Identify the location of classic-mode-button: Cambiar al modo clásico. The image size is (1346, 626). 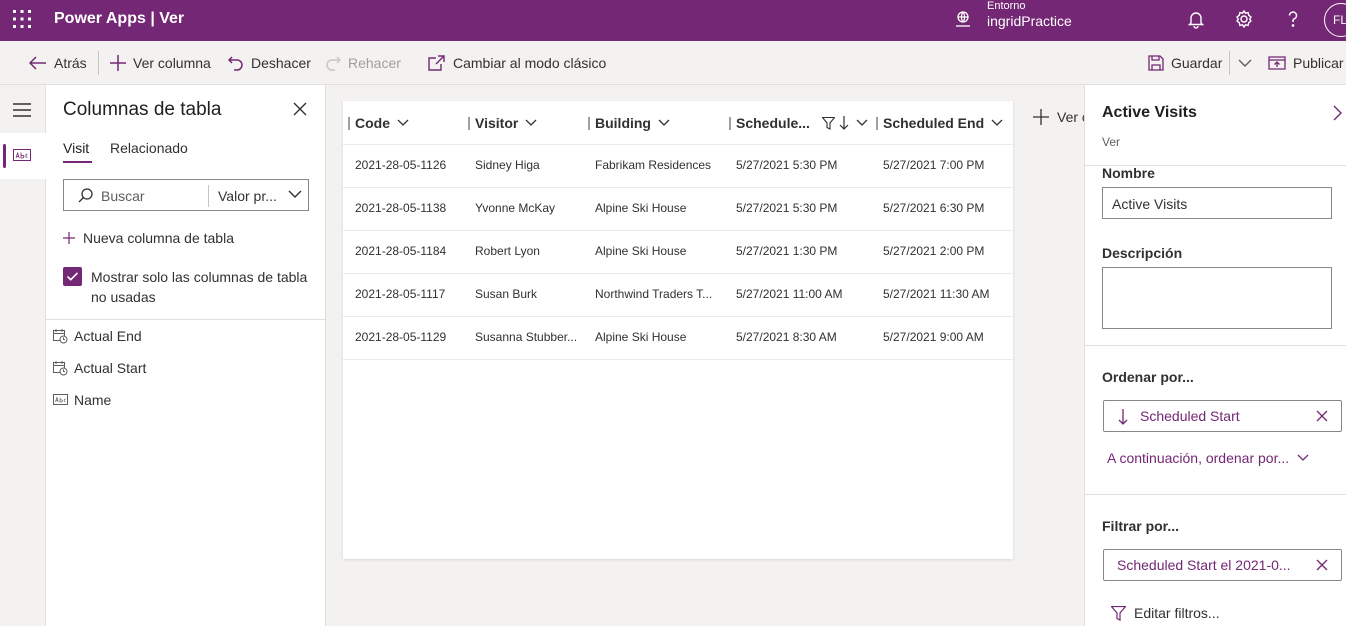
(517, 63).